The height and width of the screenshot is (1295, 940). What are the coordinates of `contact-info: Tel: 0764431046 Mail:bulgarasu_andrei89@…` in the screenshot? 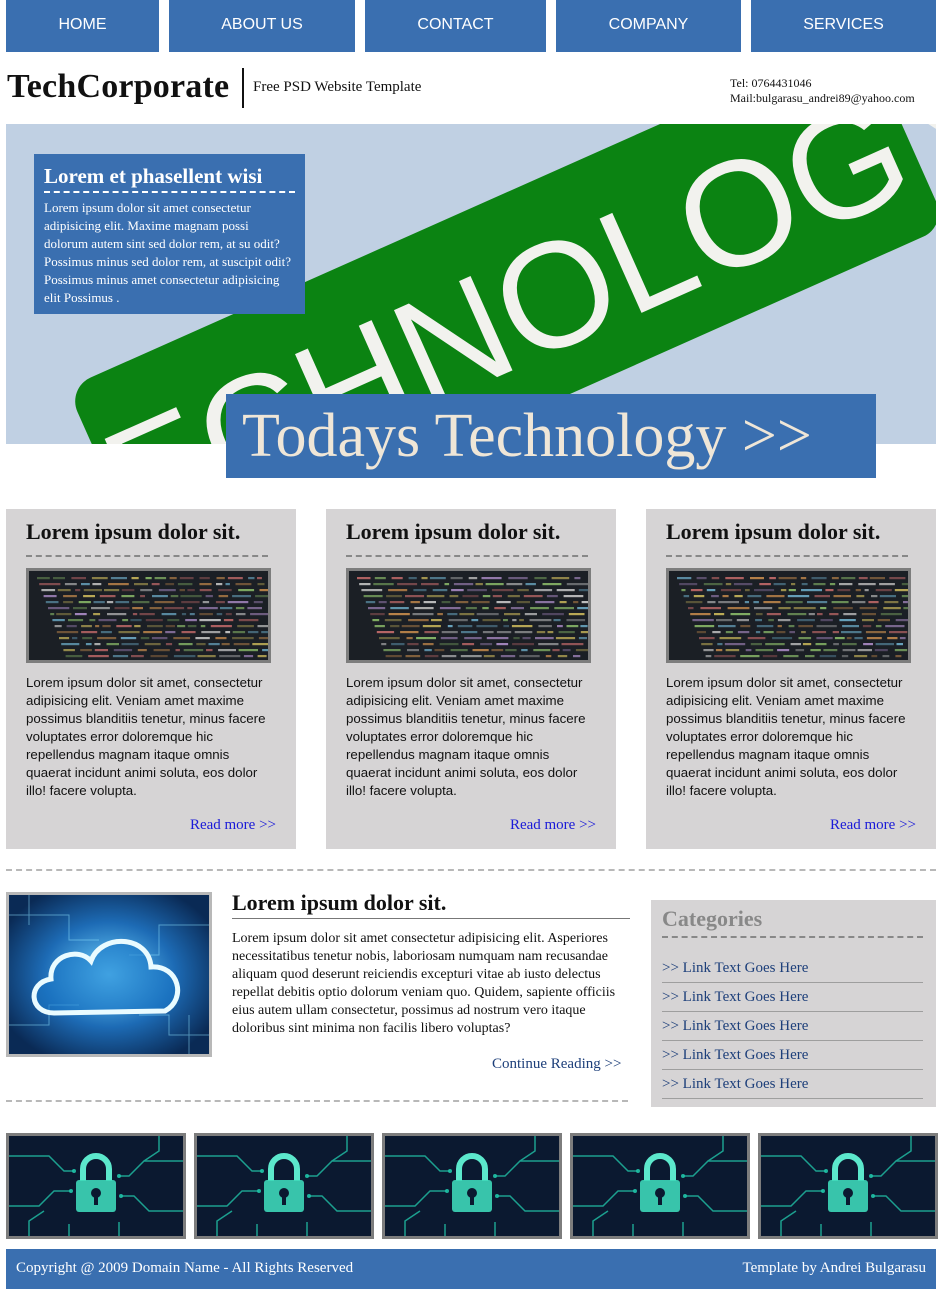 It's located at (833, 91).